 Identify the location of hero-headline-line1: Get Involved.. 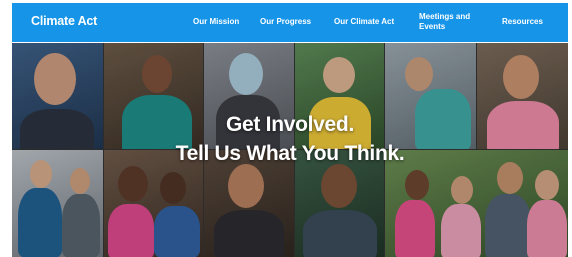
(290, 124).